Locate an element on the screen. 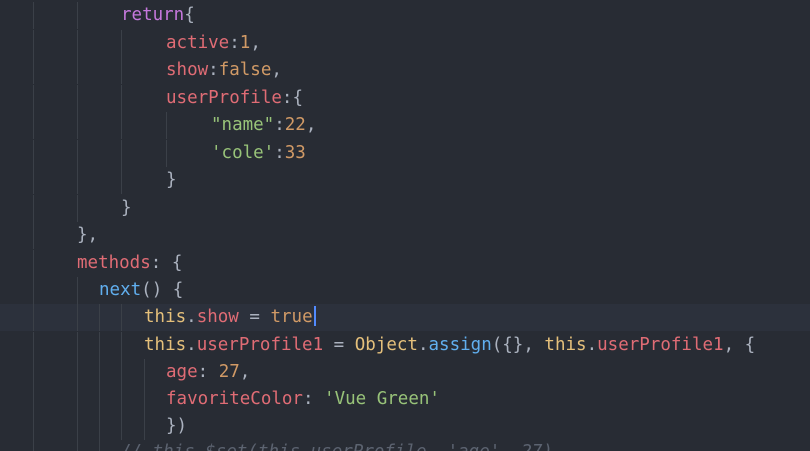 This screenshot has width=810, height=451. code-token: return is located at coordinates (153, 15).